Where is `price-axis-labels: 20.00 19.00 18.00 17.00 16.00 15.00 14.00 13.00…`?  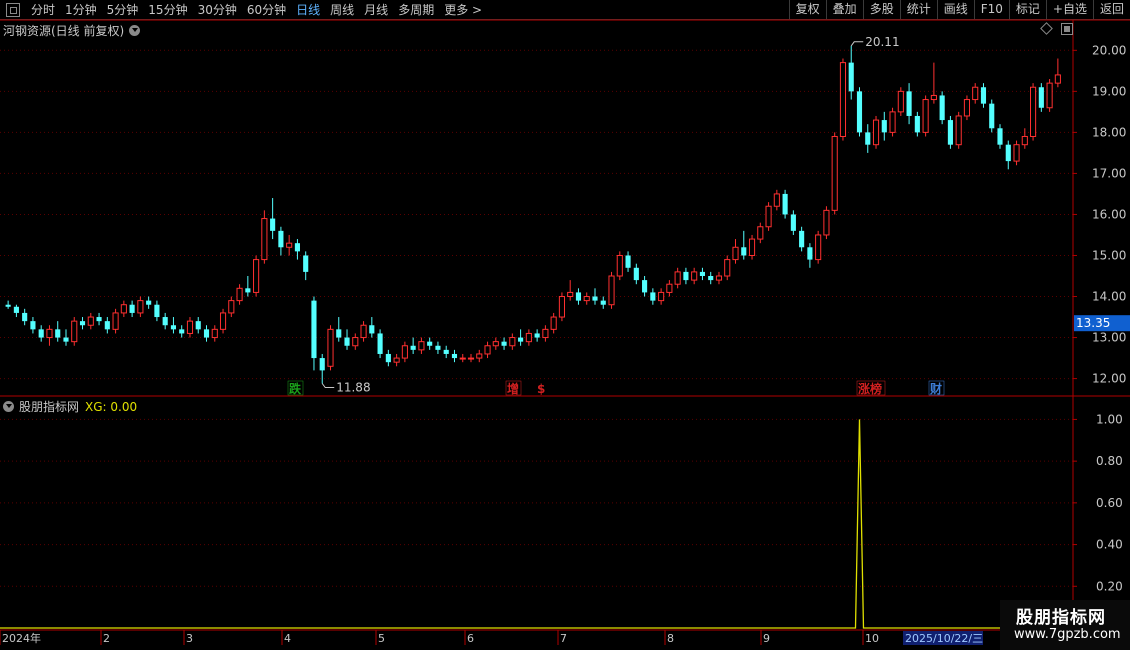
price-axis-labels: 20.00 19.00 18.00 17.00 16.00 15.00 14.00 13.00… is located at coordinates (1101, 214).